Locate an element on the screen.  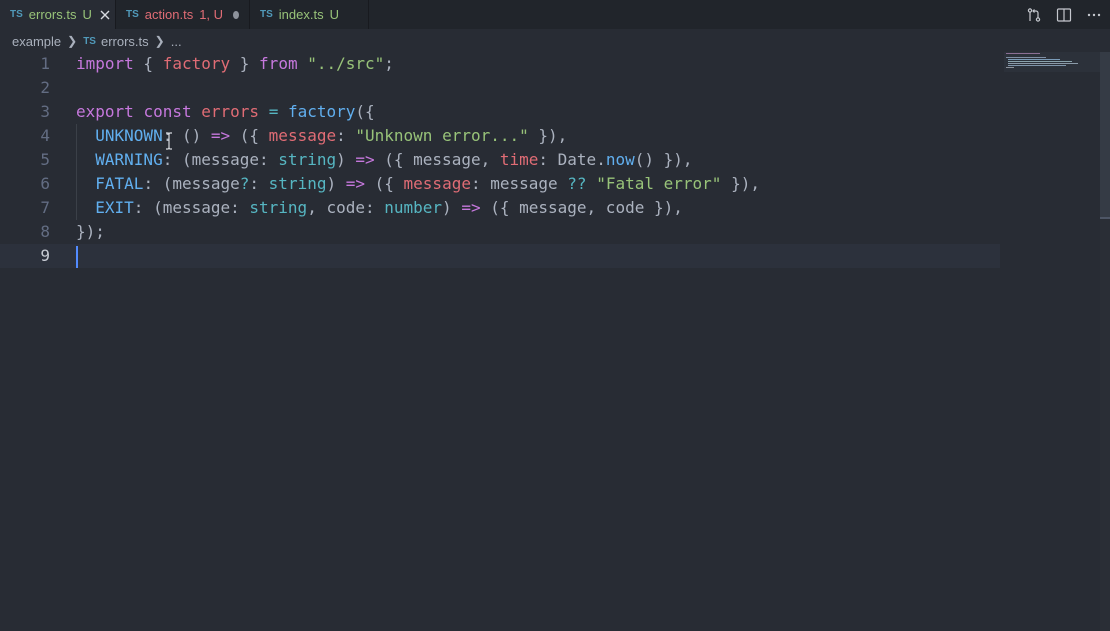
more-actions-icon is located at coordinates (1094, 15).